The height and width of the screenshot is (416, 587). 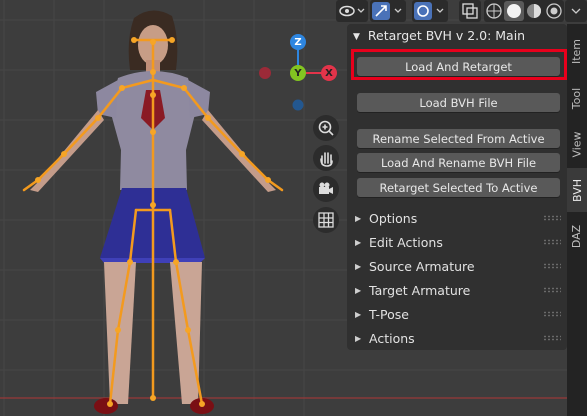 I want to click on visibility-icon, so click(x=352, y=11).